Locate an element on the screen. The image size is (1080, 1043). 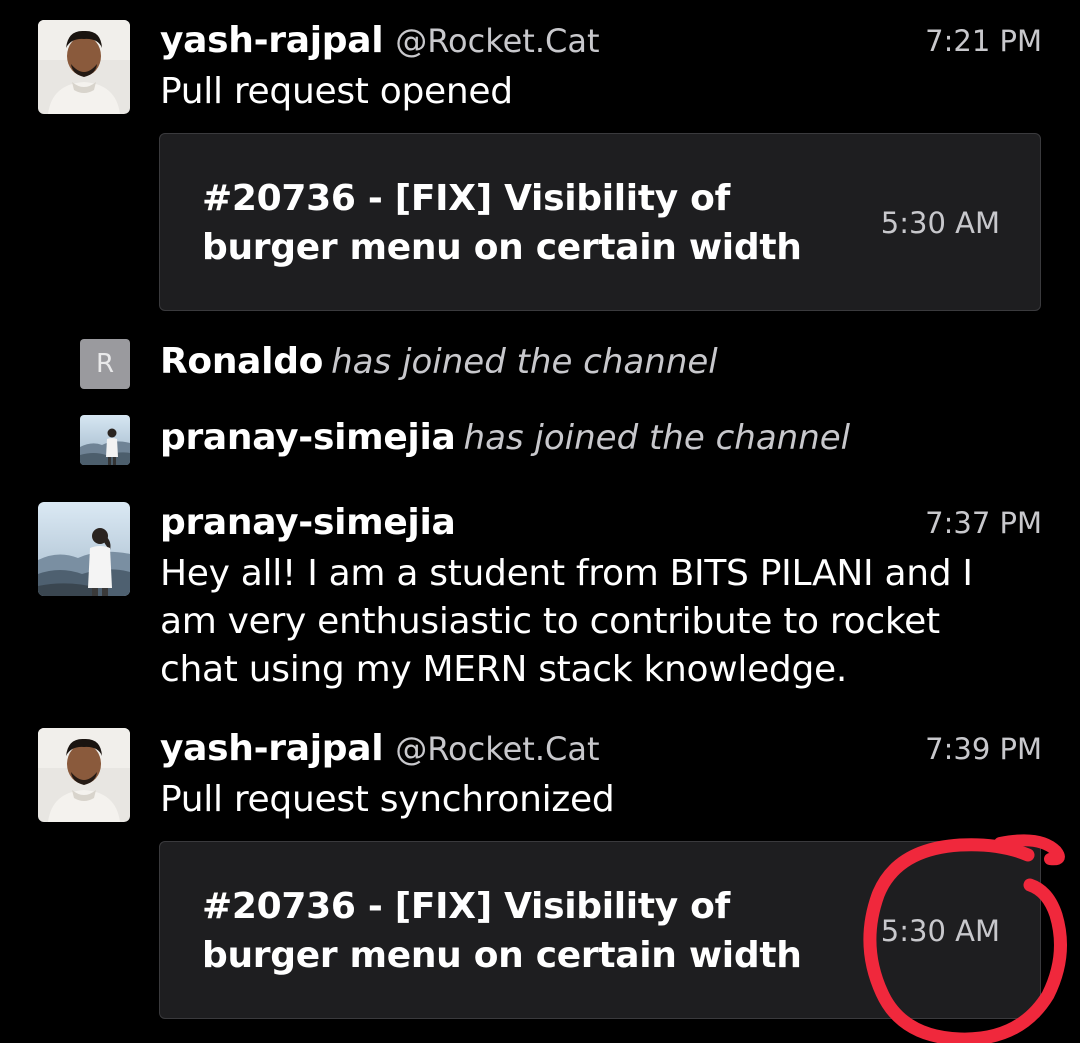
system-message: pranay-simejia has joined the channel is located at coordinates (540, 440).